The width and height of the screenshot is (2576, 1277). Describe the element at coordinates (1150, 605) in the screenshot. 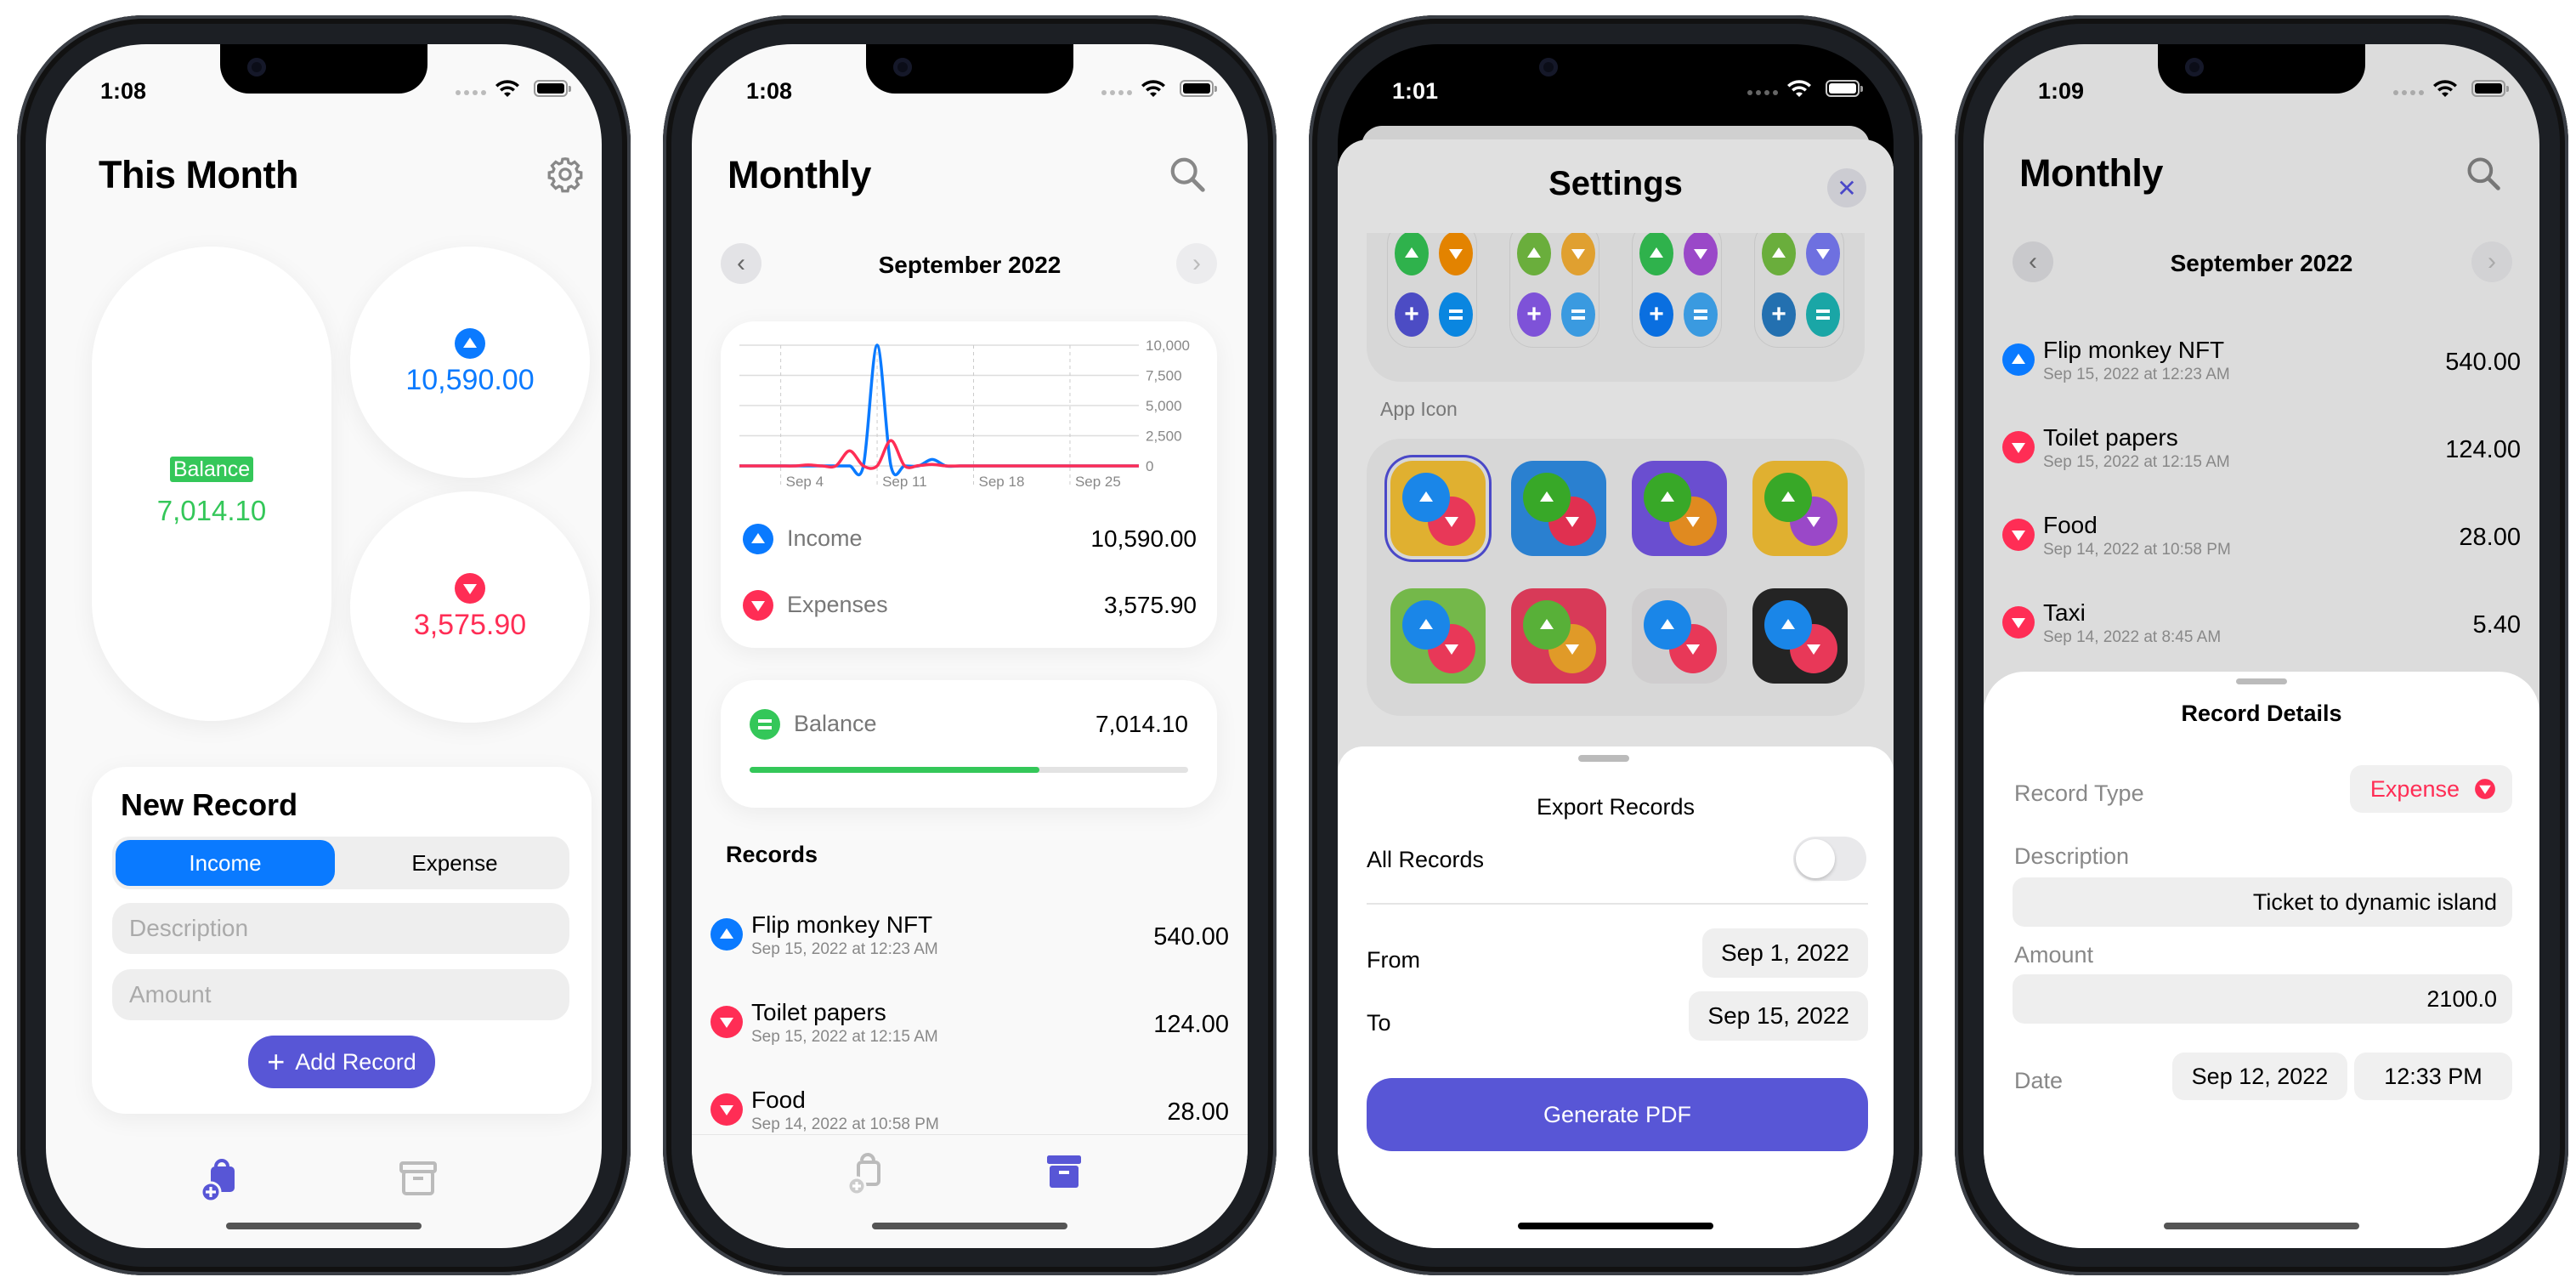

I see `expenses-total: 3,575.90` at that location.